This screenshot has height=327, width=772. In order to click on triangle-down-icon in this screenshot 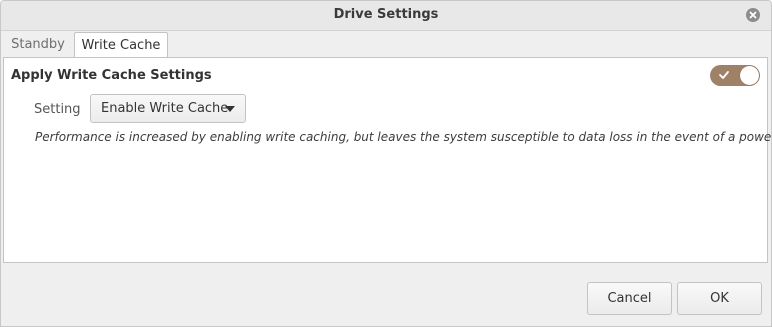, I will do `click(230, 109)`.